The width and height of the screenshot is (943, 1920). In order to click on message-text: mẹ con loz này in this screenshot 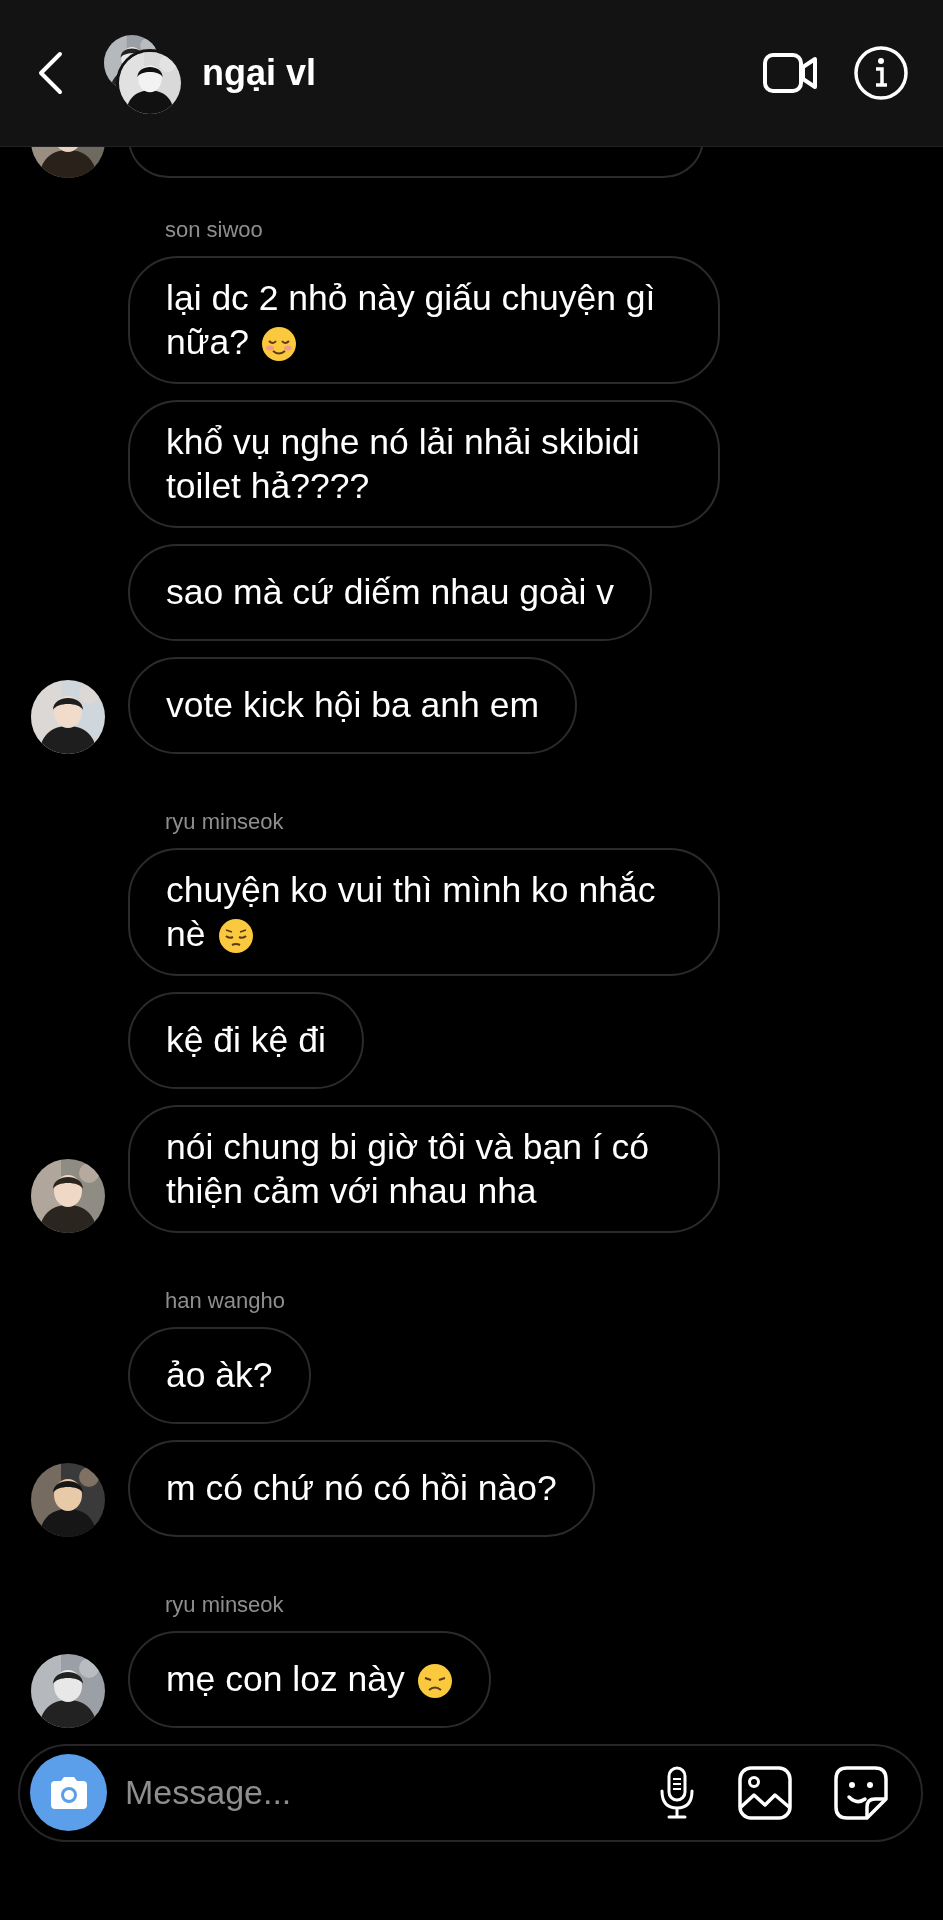, I will do `click(285, 1679)`.